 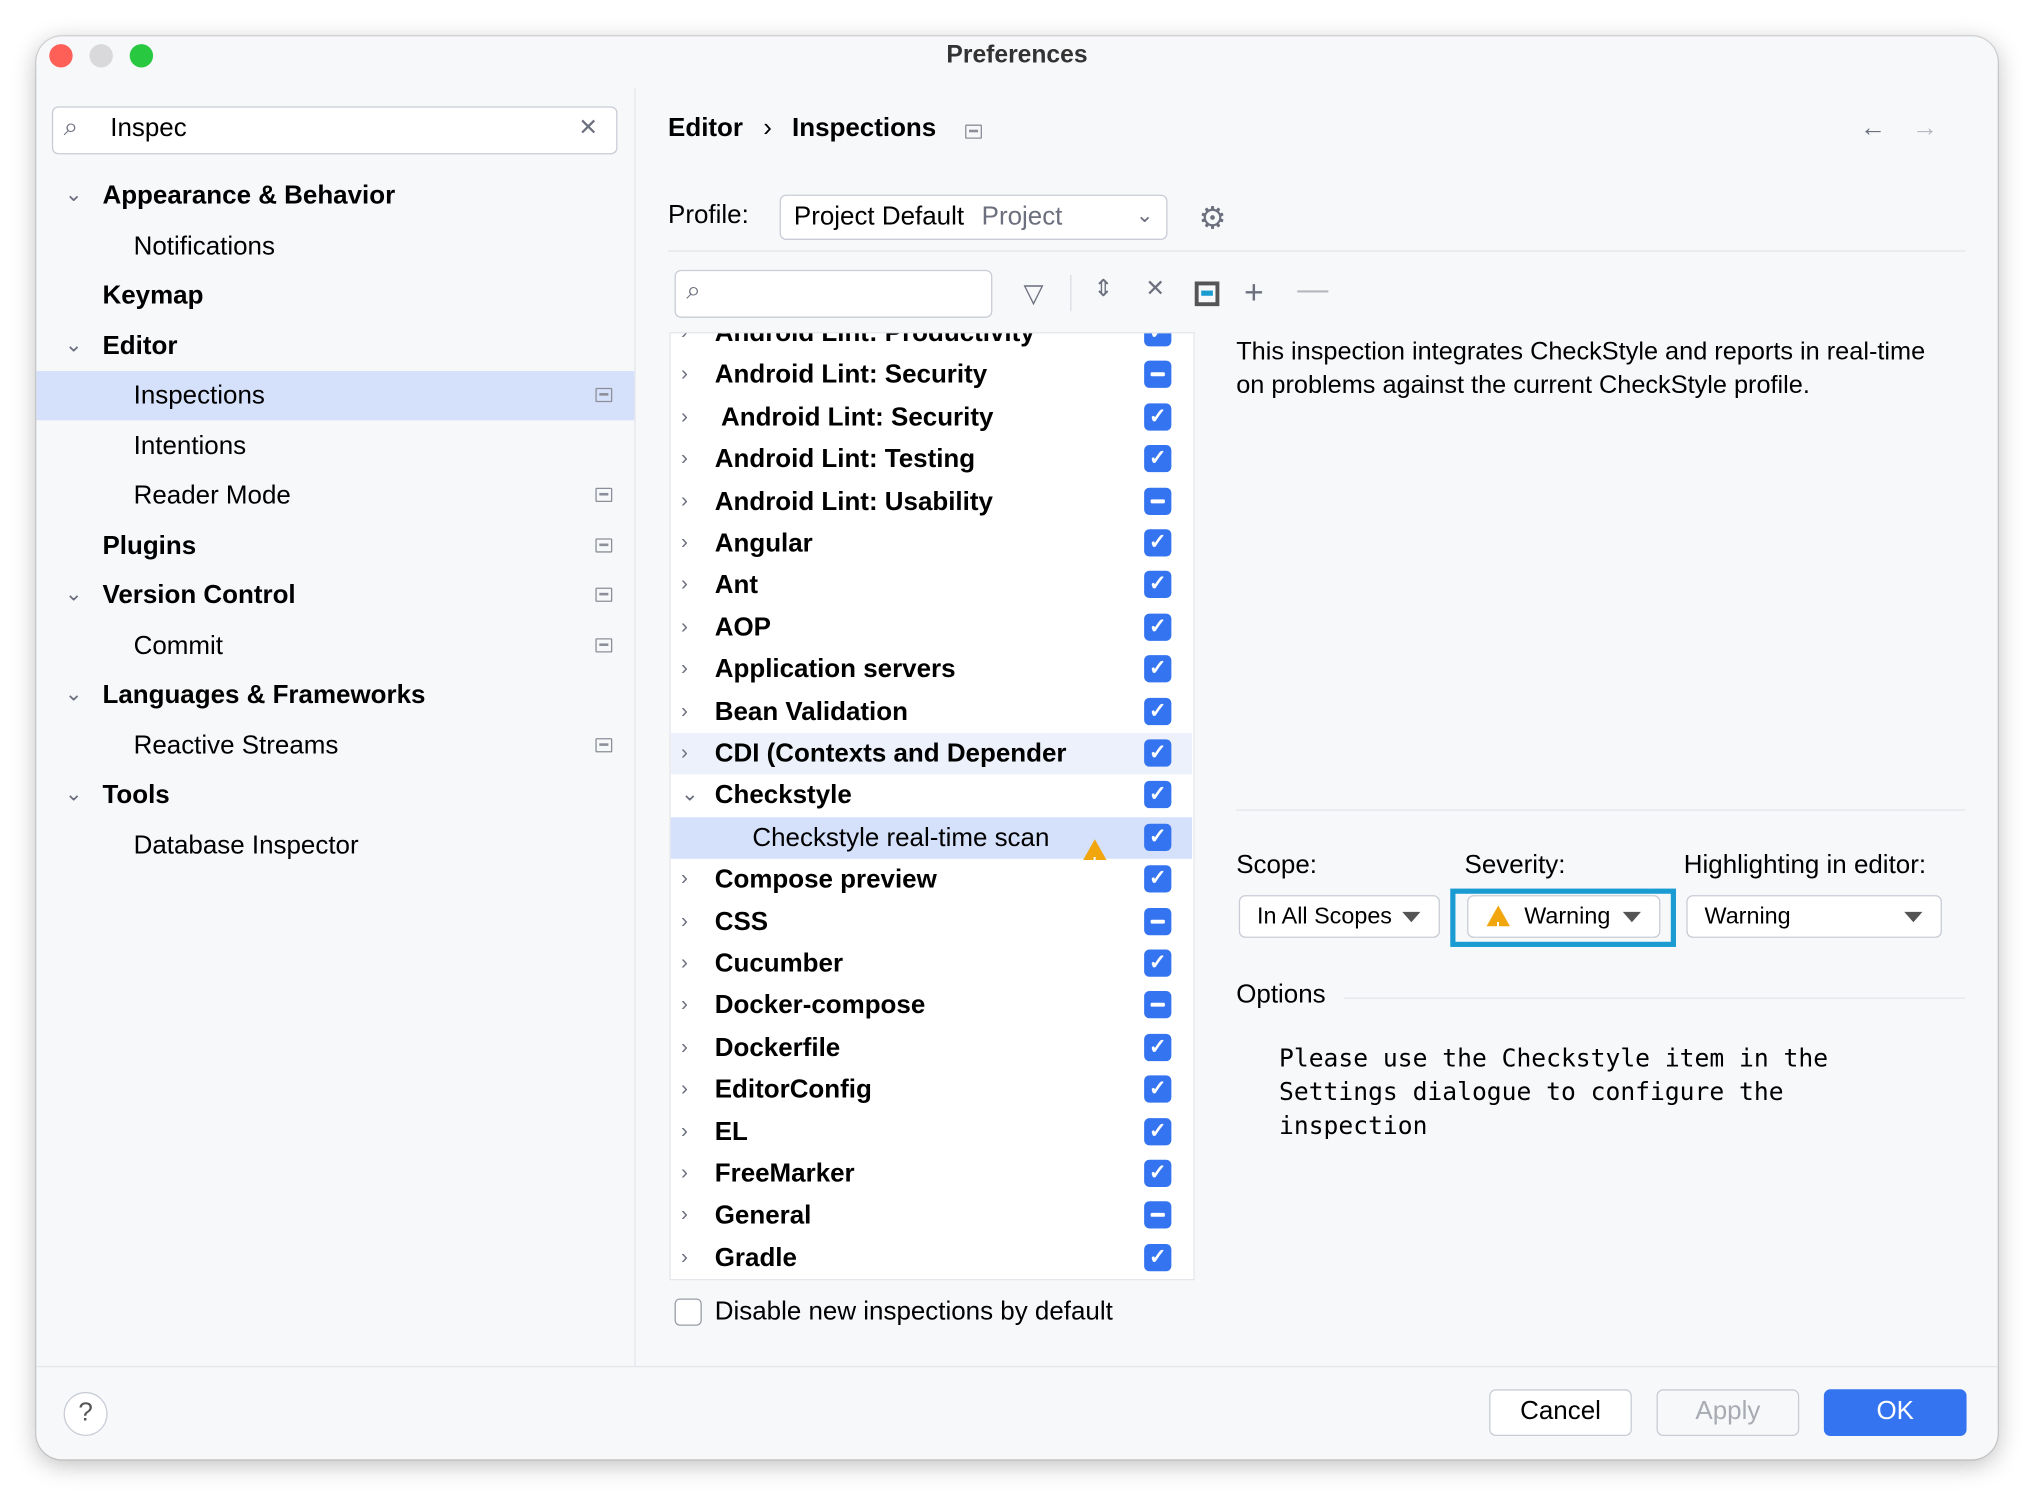 I want to click on tree-row: › Angular ✓, so click(x=931, y=544).